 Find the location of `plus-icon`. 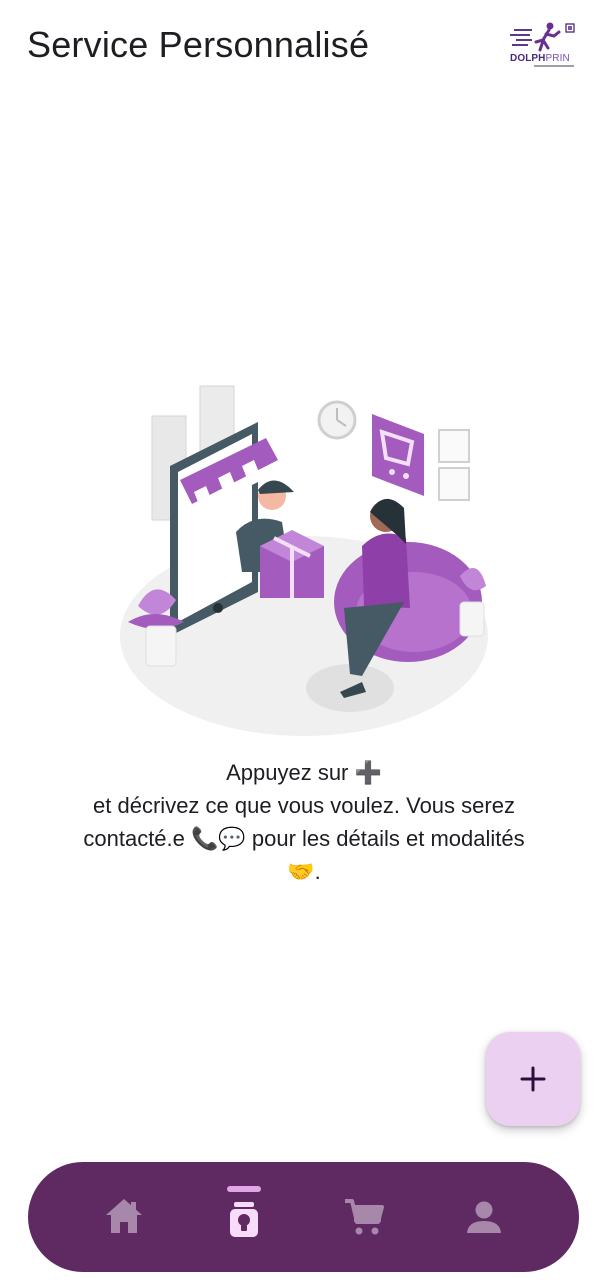

plus-icon is located at coordinates (533, 1079).